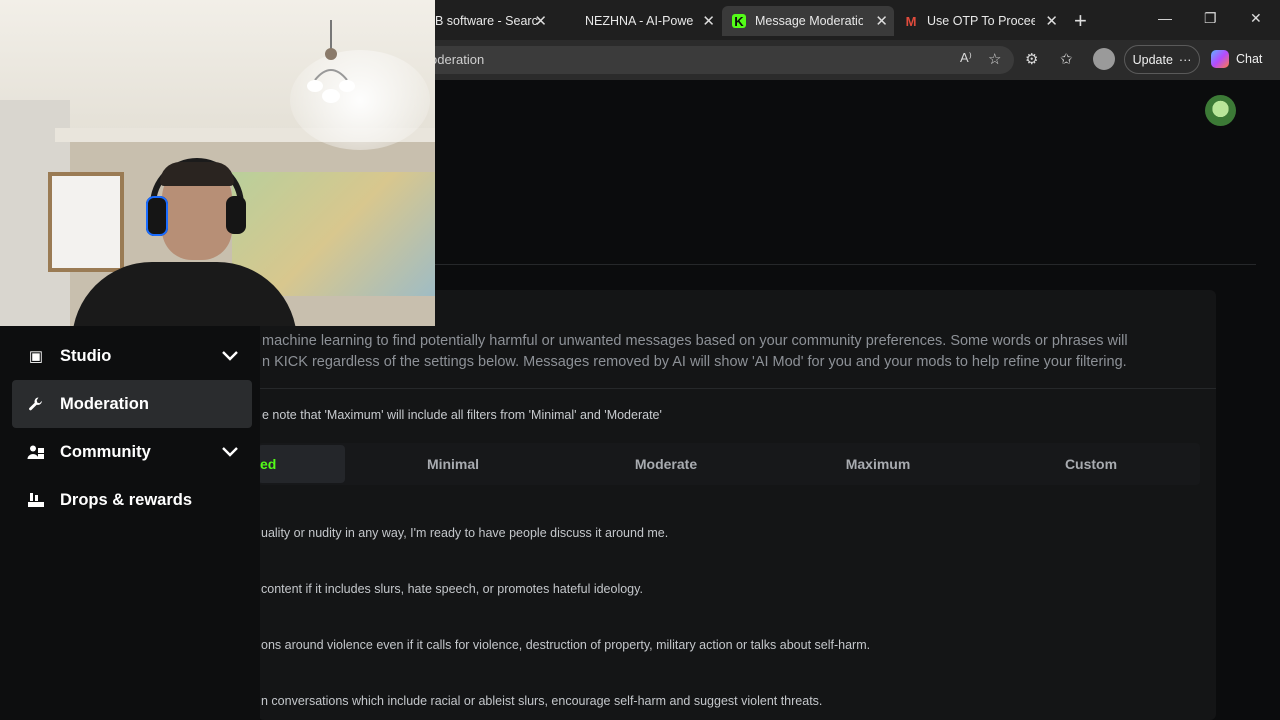 The width and height of the screenshot is (1280, 720). What do you see at coordinates (105, 451) in the screenshot?
I see `sidebar-item-label: Community` at bounding box center [105, 451].